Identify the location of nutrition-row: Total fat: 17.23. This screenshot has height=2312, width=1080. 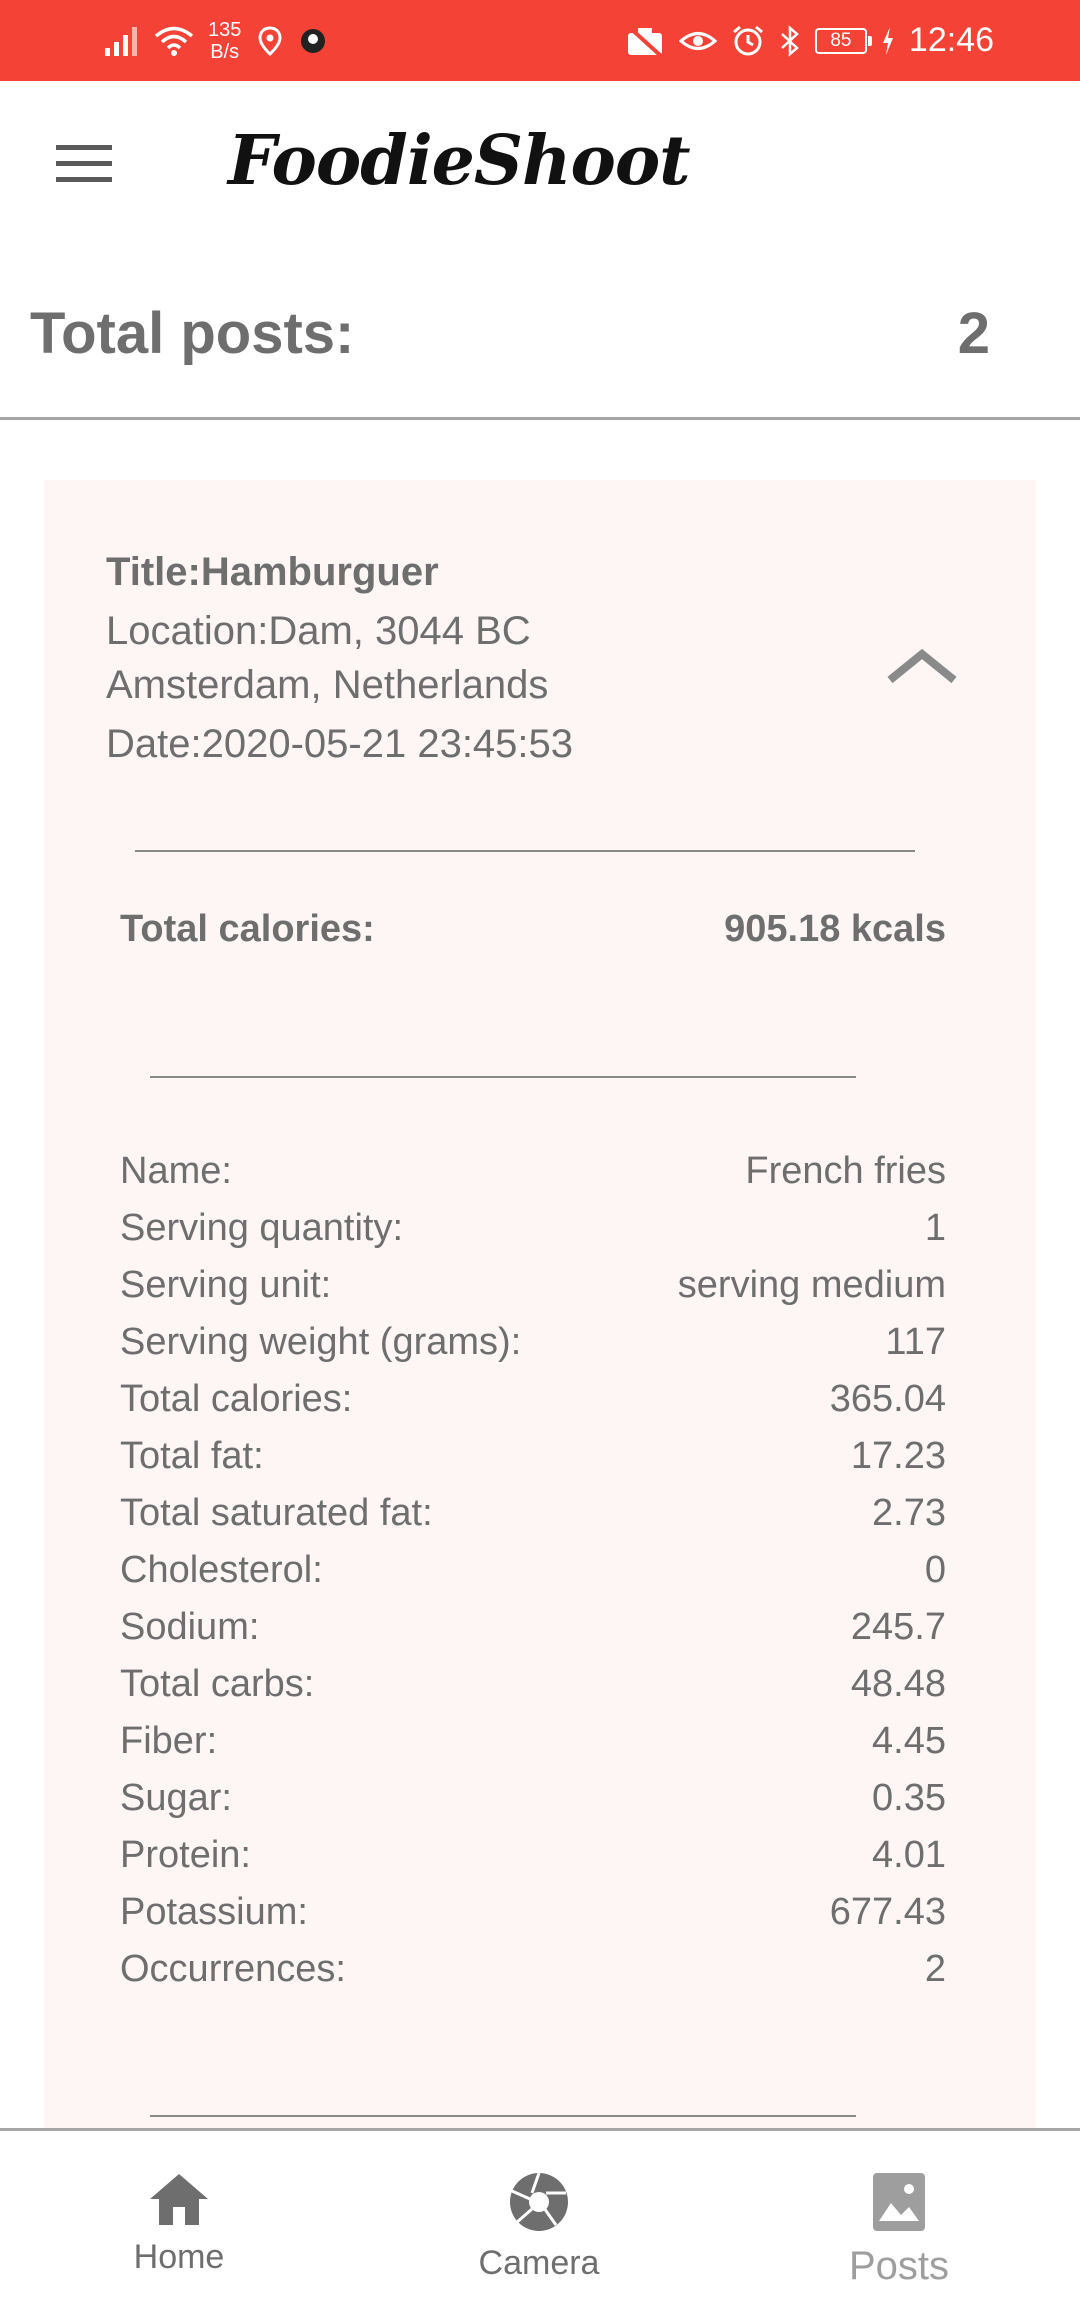
(533, 1456).